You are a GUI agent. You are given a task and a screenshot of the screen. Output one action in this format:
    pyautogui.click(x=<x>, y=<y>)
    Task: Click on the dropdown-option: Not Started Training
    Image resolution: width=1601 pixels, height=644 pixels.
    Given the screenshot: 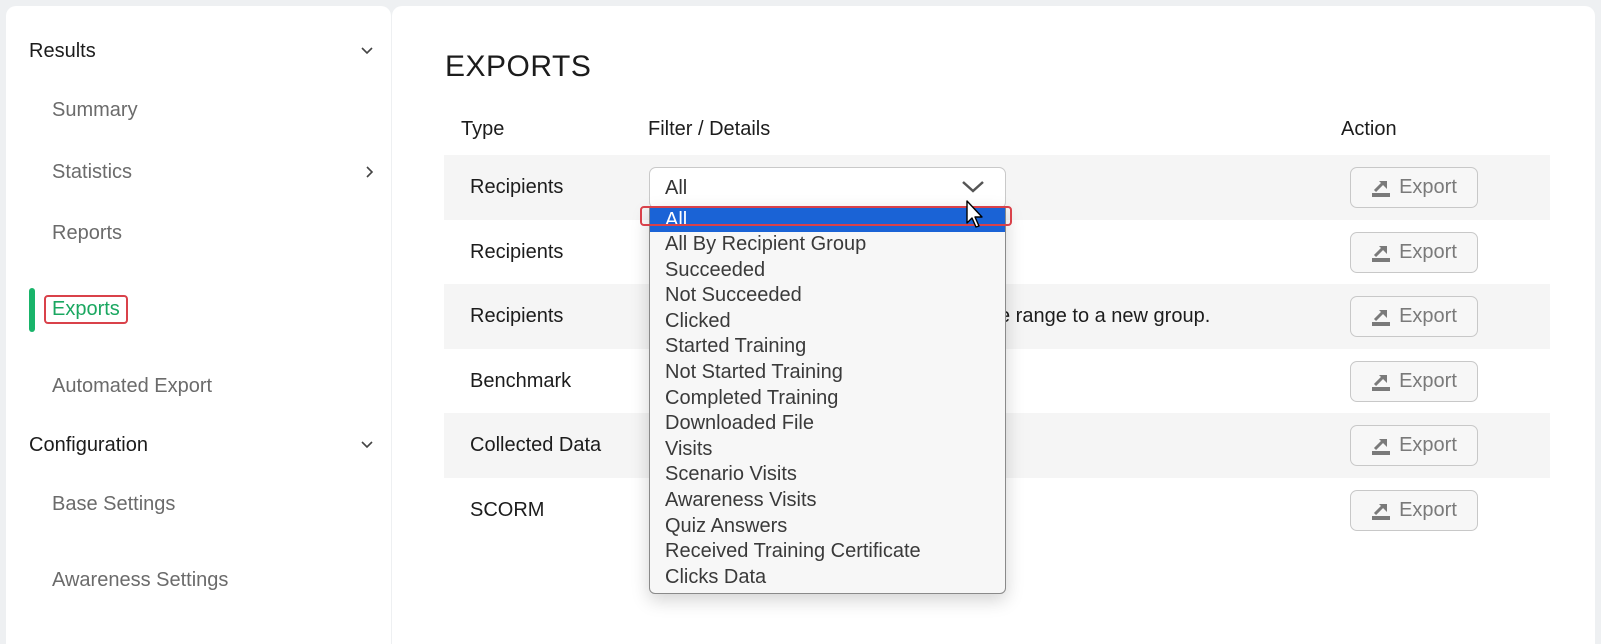 What is the action you would take?
    pyautogui.click(x=827, y=373)
    